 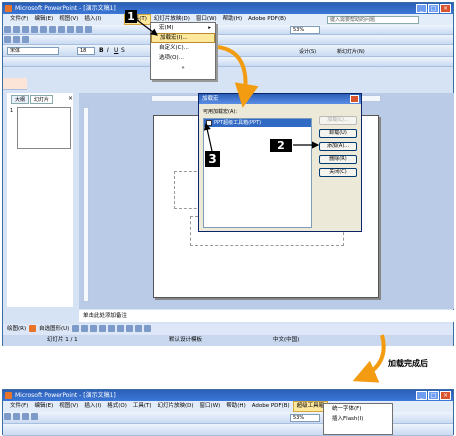 What do you see at coordinates (65, 395) in the screenshot?
I see `window-title-2: Microsoft PowerPoint - [演示文稿1]` at bounding box center [65, 395].